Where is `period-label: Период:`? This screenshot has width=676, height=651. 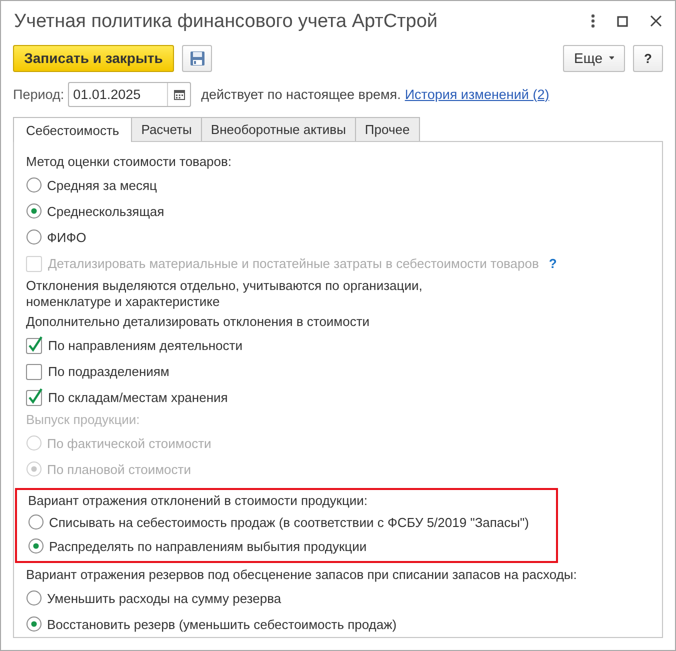 period-label: Период: is located at coordinates (38, 94).